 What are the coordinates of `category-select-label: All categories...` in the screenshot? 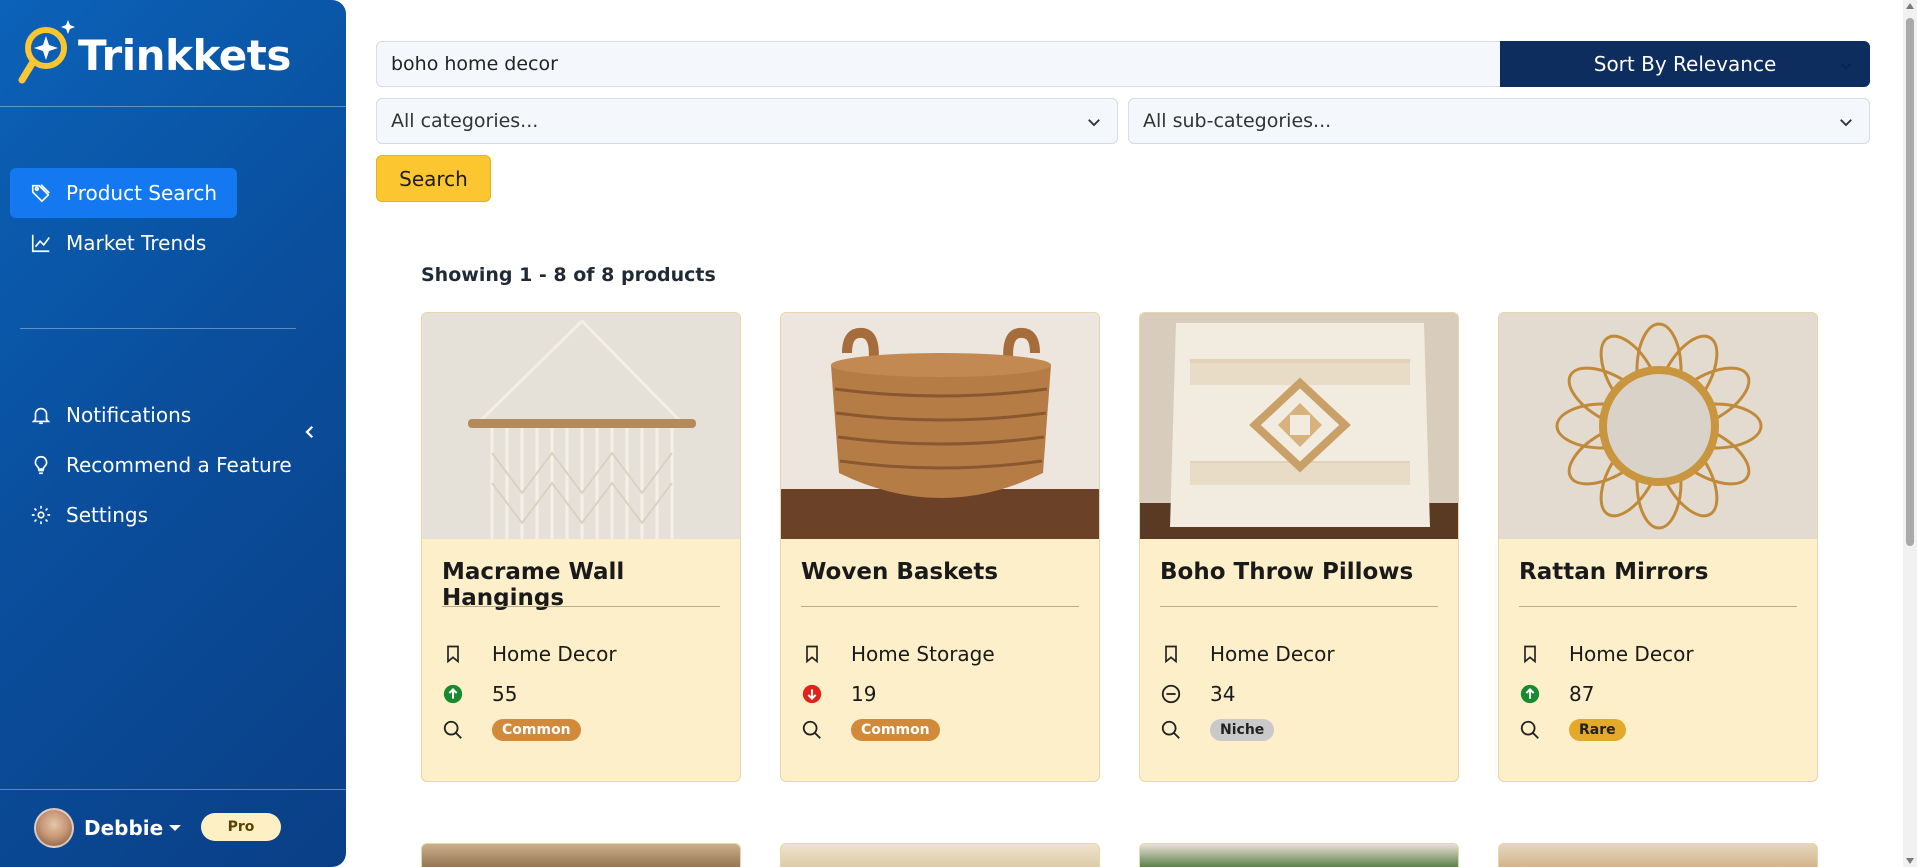 It's located at (465, 121).